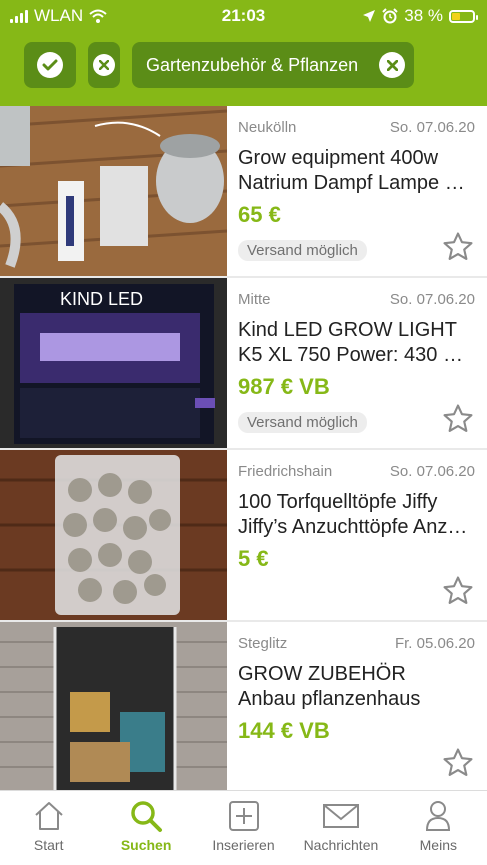 This screenshot has width=487, height=865. I want to click on close-icon, so click(104, 65).